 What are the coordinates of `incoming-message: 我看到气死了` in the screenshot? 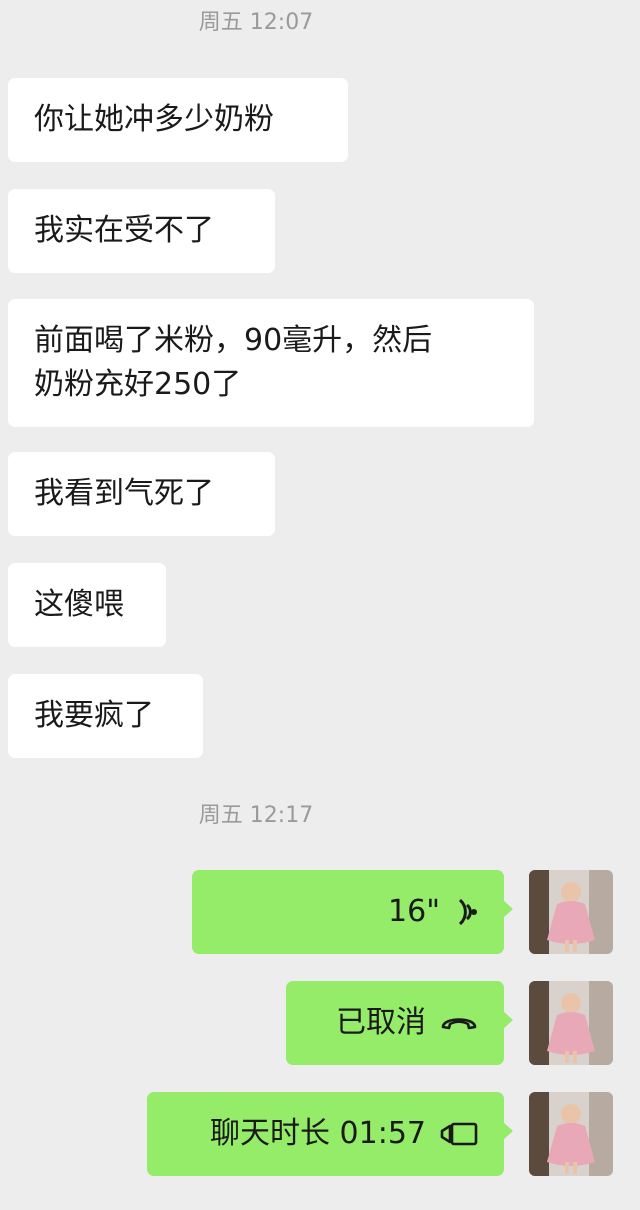 It's located at (141, 494).